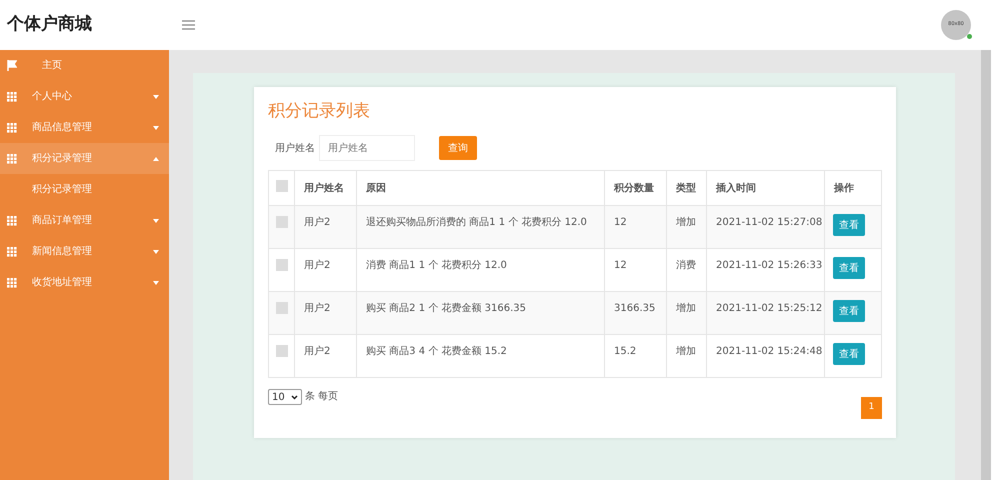  What do you see at coordinates (625, 351) in the screenshot?
I see `table-cell: 15.2` at bounding box center [625, 351].